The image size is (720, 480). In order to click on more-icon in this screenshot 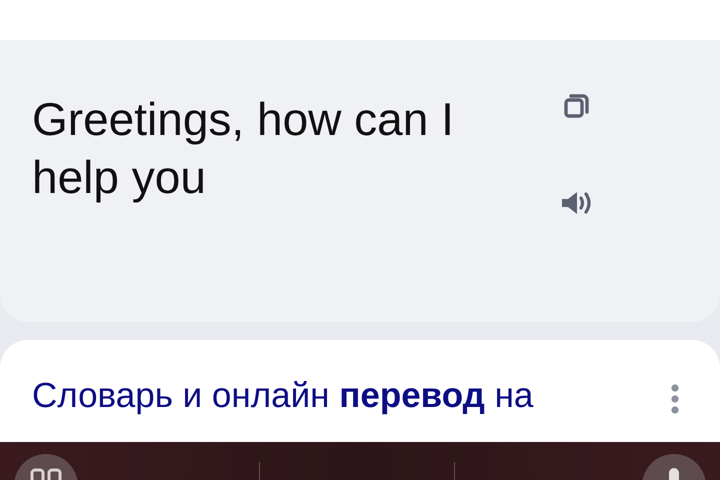, I will do `click(675, 399)`.